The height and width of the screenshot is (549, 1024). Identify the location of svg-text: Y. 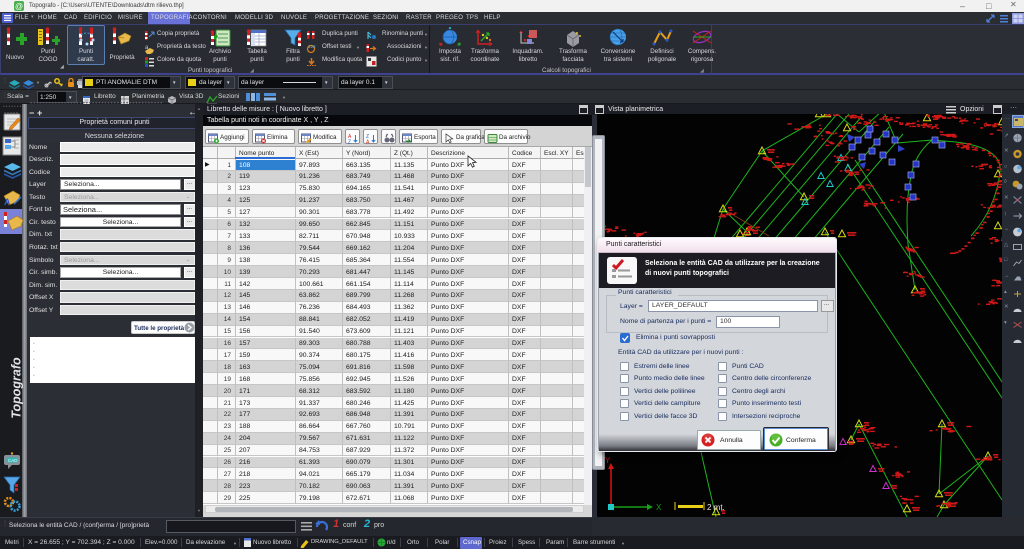
(608, 460).